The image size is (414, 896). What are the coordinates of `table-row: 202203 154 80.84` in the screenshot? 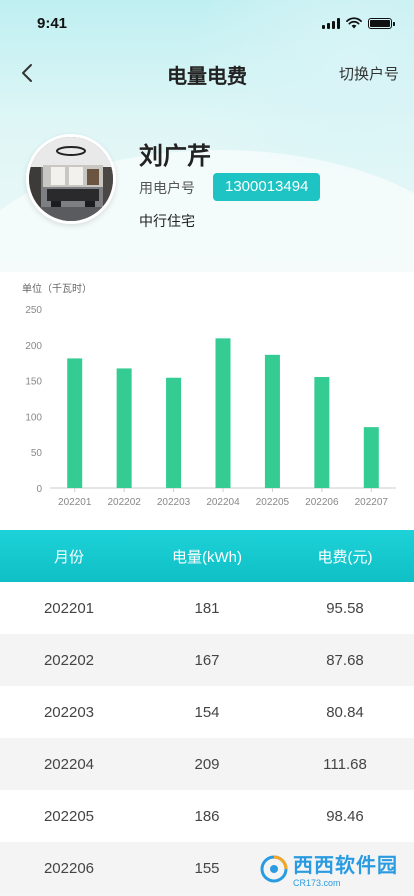 It's located at (207, 712).